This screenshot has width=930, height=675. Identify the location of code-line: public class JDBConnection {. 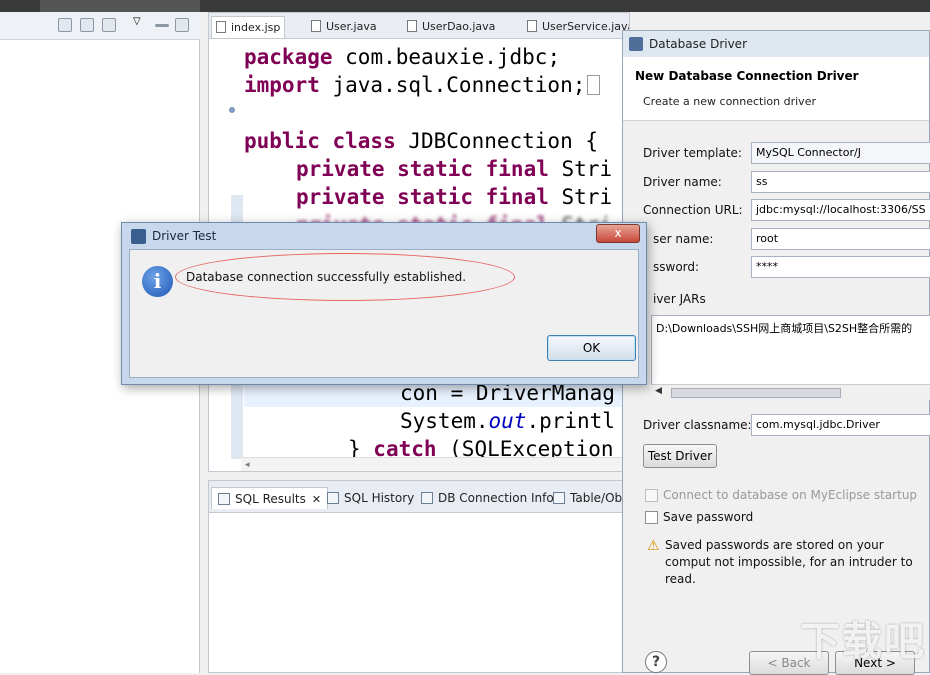
(421, 141).